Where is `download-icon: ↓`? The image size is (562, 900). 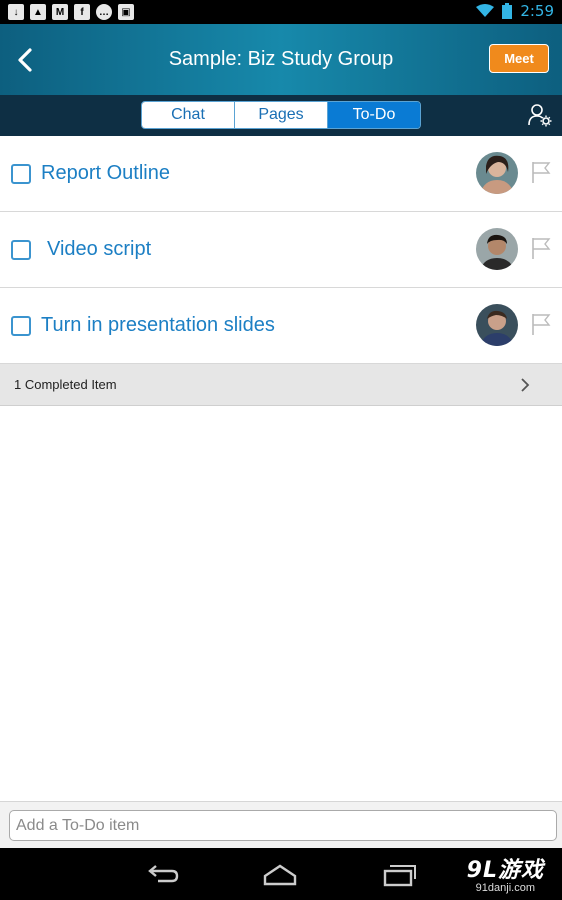
download-icon: ↓ is located at coordinates (16, 12).